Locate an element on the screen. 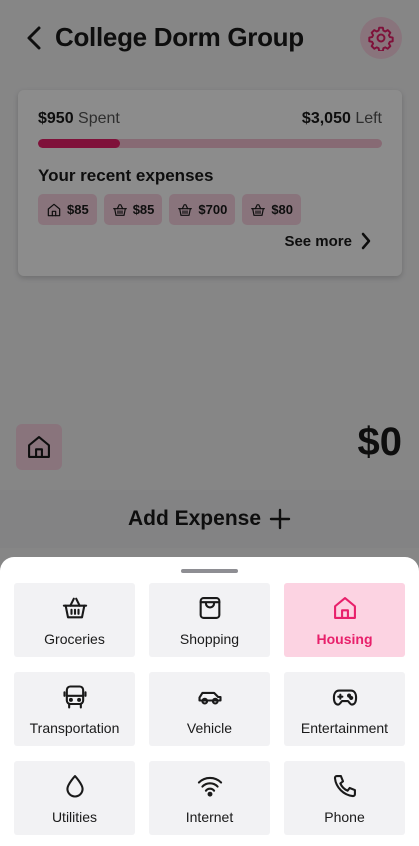 This screenshot has width=419, height=846. category-vehicle-button: Vehicle is located at coordinates (209, 709).